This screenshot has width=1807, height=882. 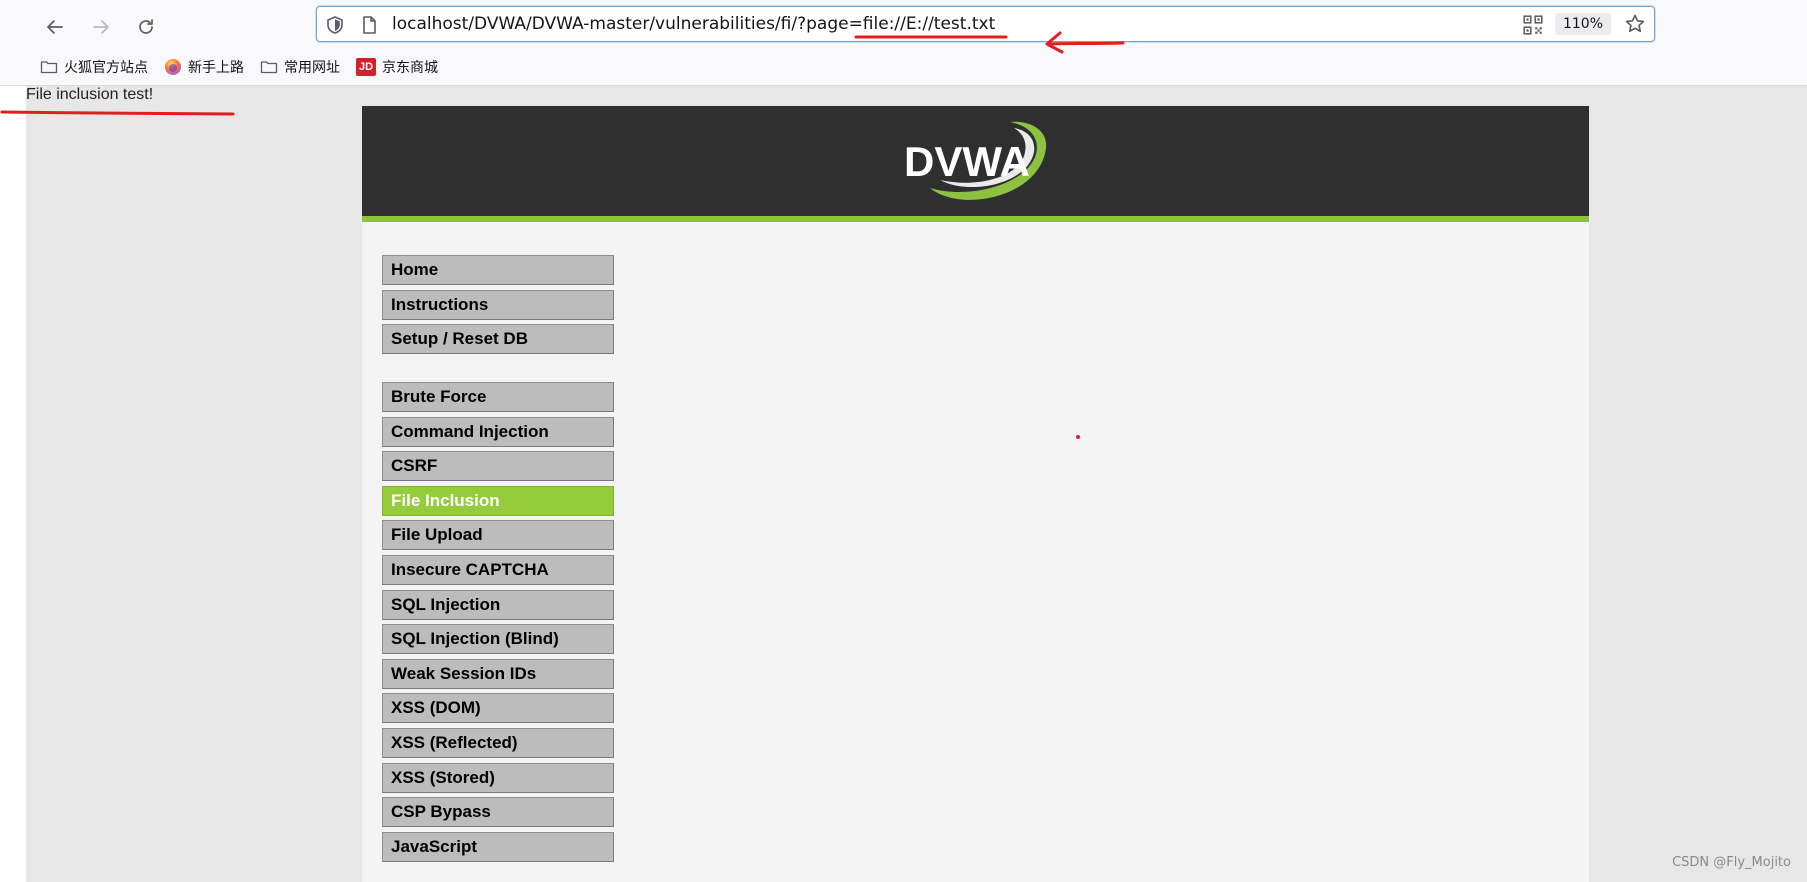 What do you see at coordinates (498, 570) in the screenshot?
I see `menu-item-insecure-captcha: Insecure CAPTCHA` at bounding box center [498, 570].